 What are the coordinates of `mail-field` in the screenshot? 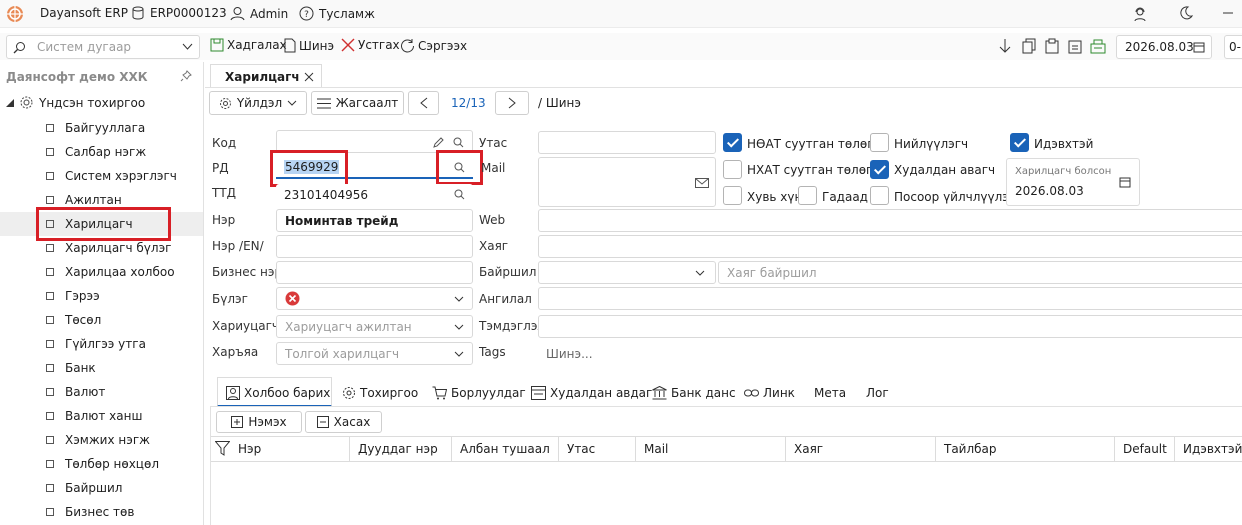 It's located at (627, 182).